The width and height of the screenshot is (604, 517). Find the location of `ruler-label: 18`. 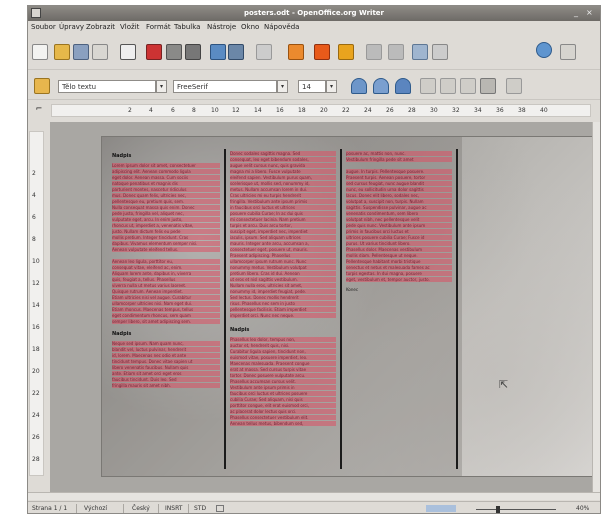

ruler-label: 18 is located at coordinates (36, 349).